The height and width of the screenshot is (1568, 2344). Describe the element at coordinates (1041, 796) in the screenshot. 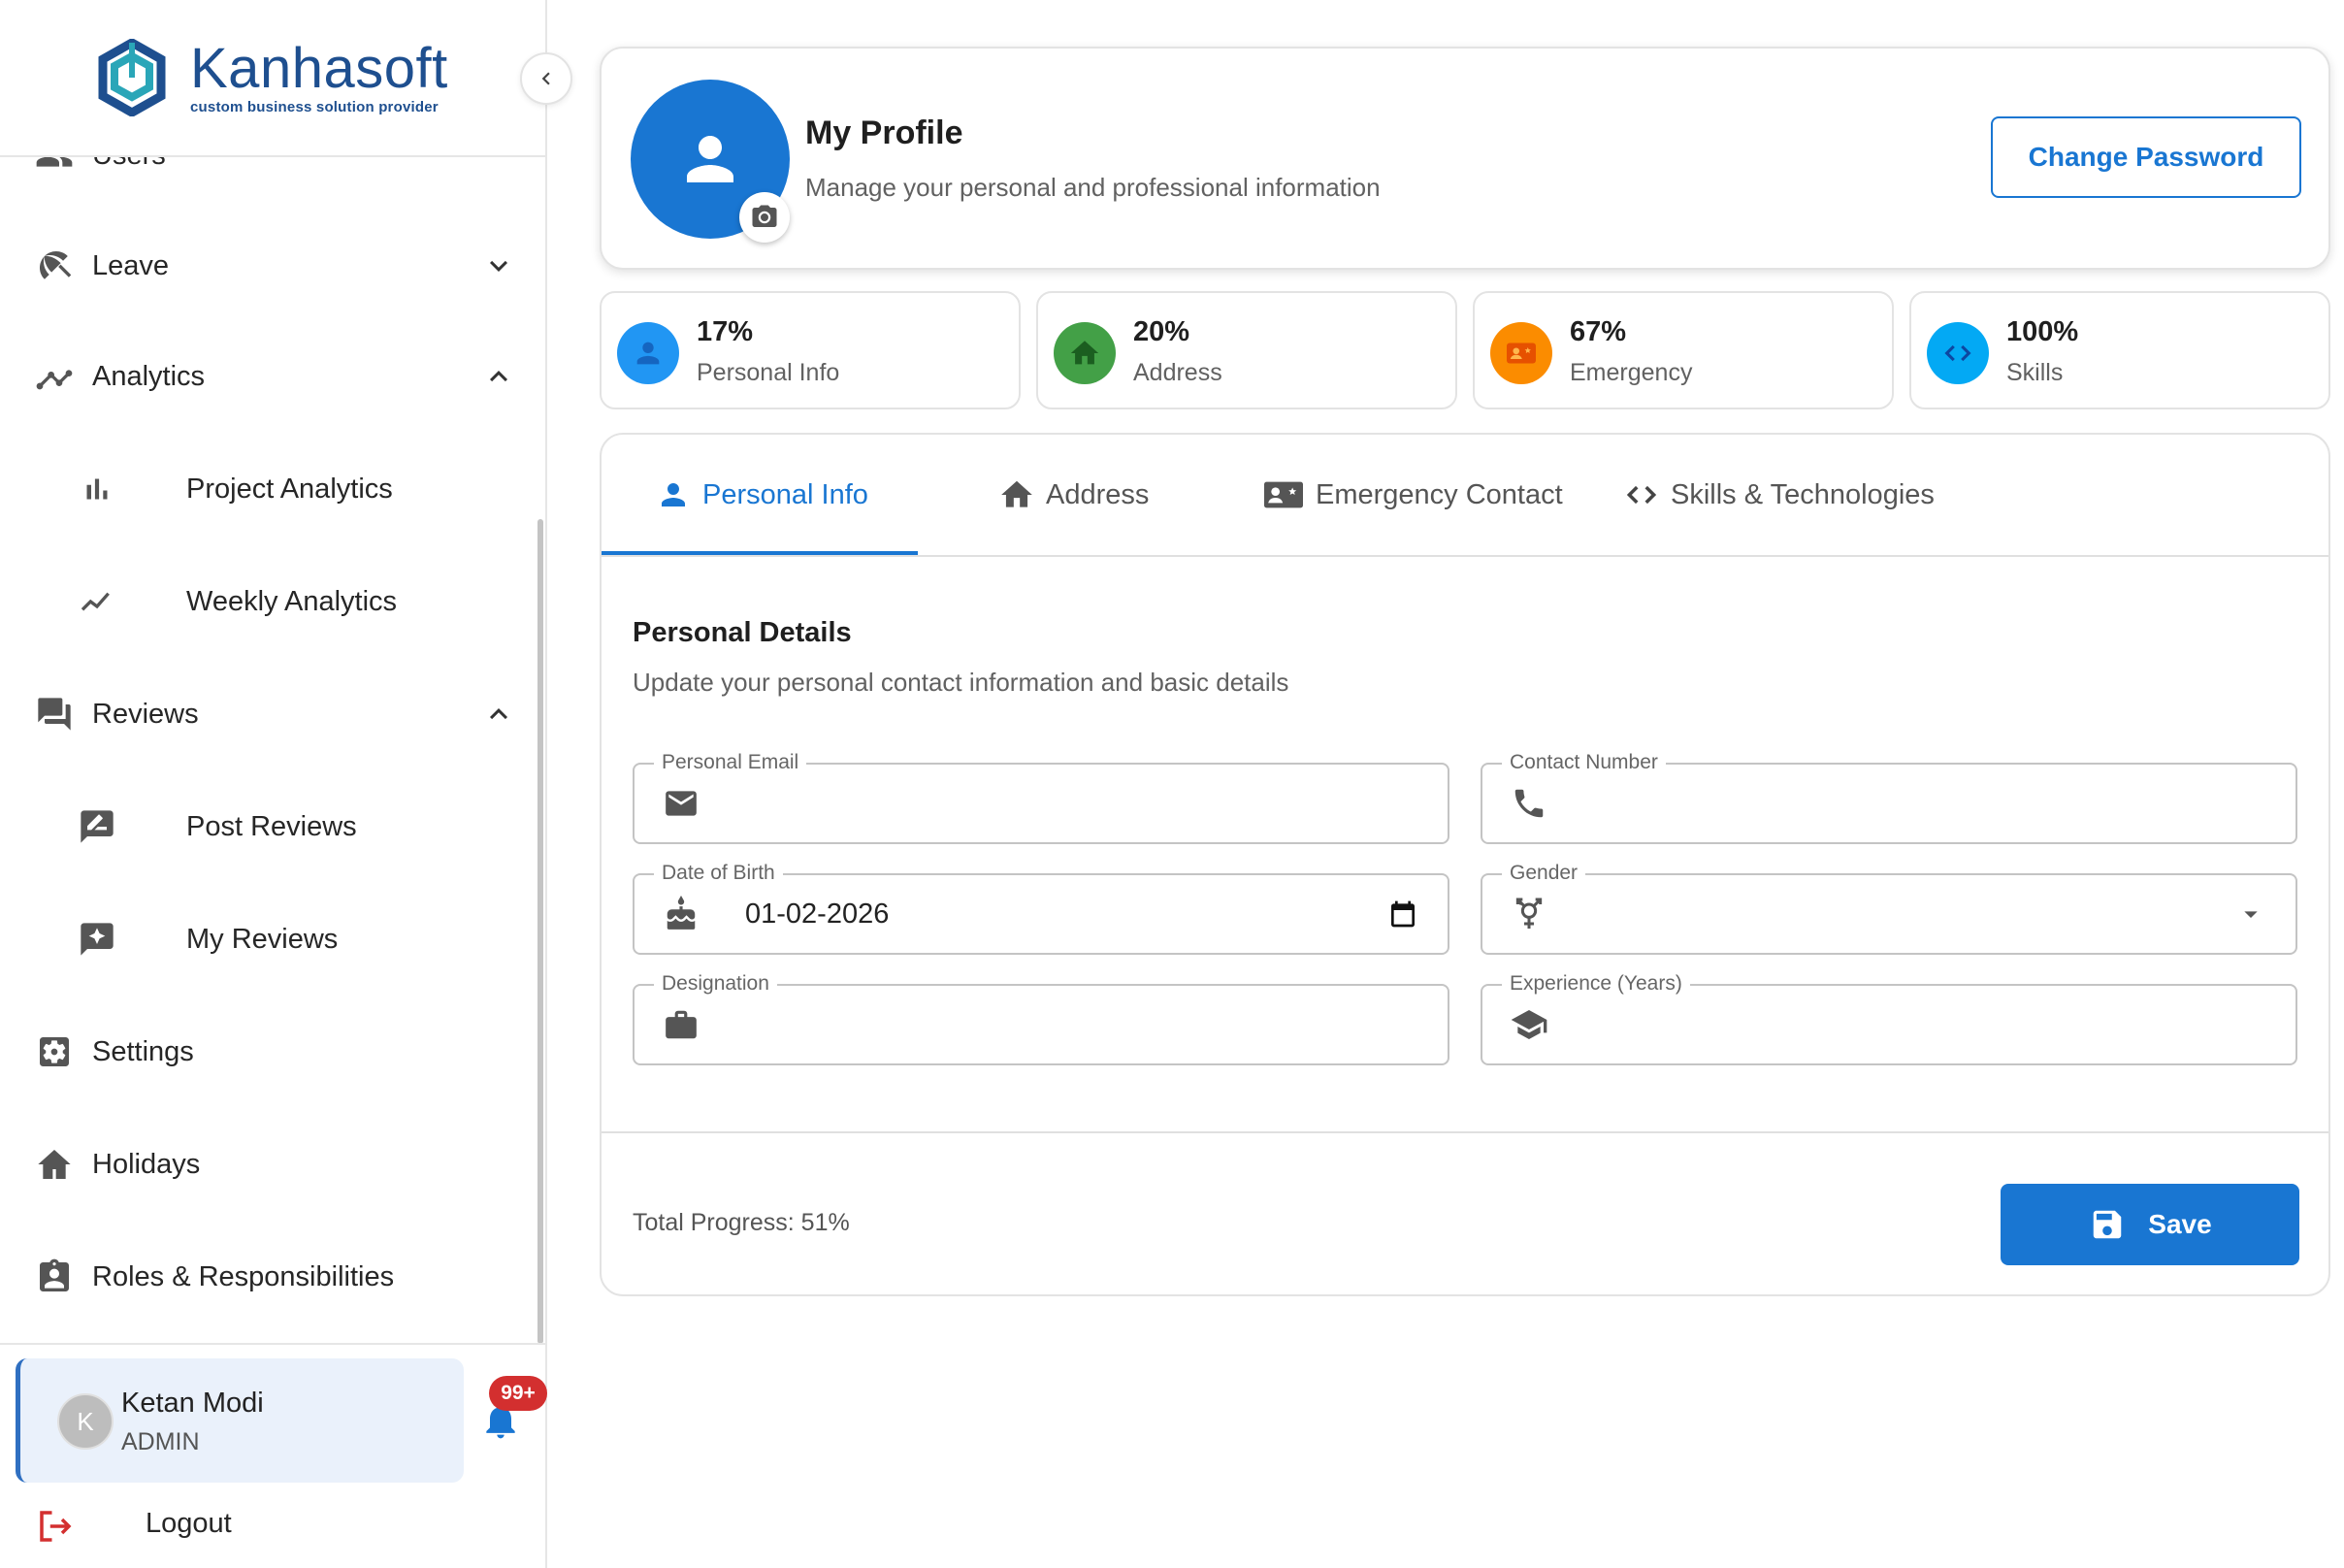

I see `personal-email-field: Personal Email` at that location.